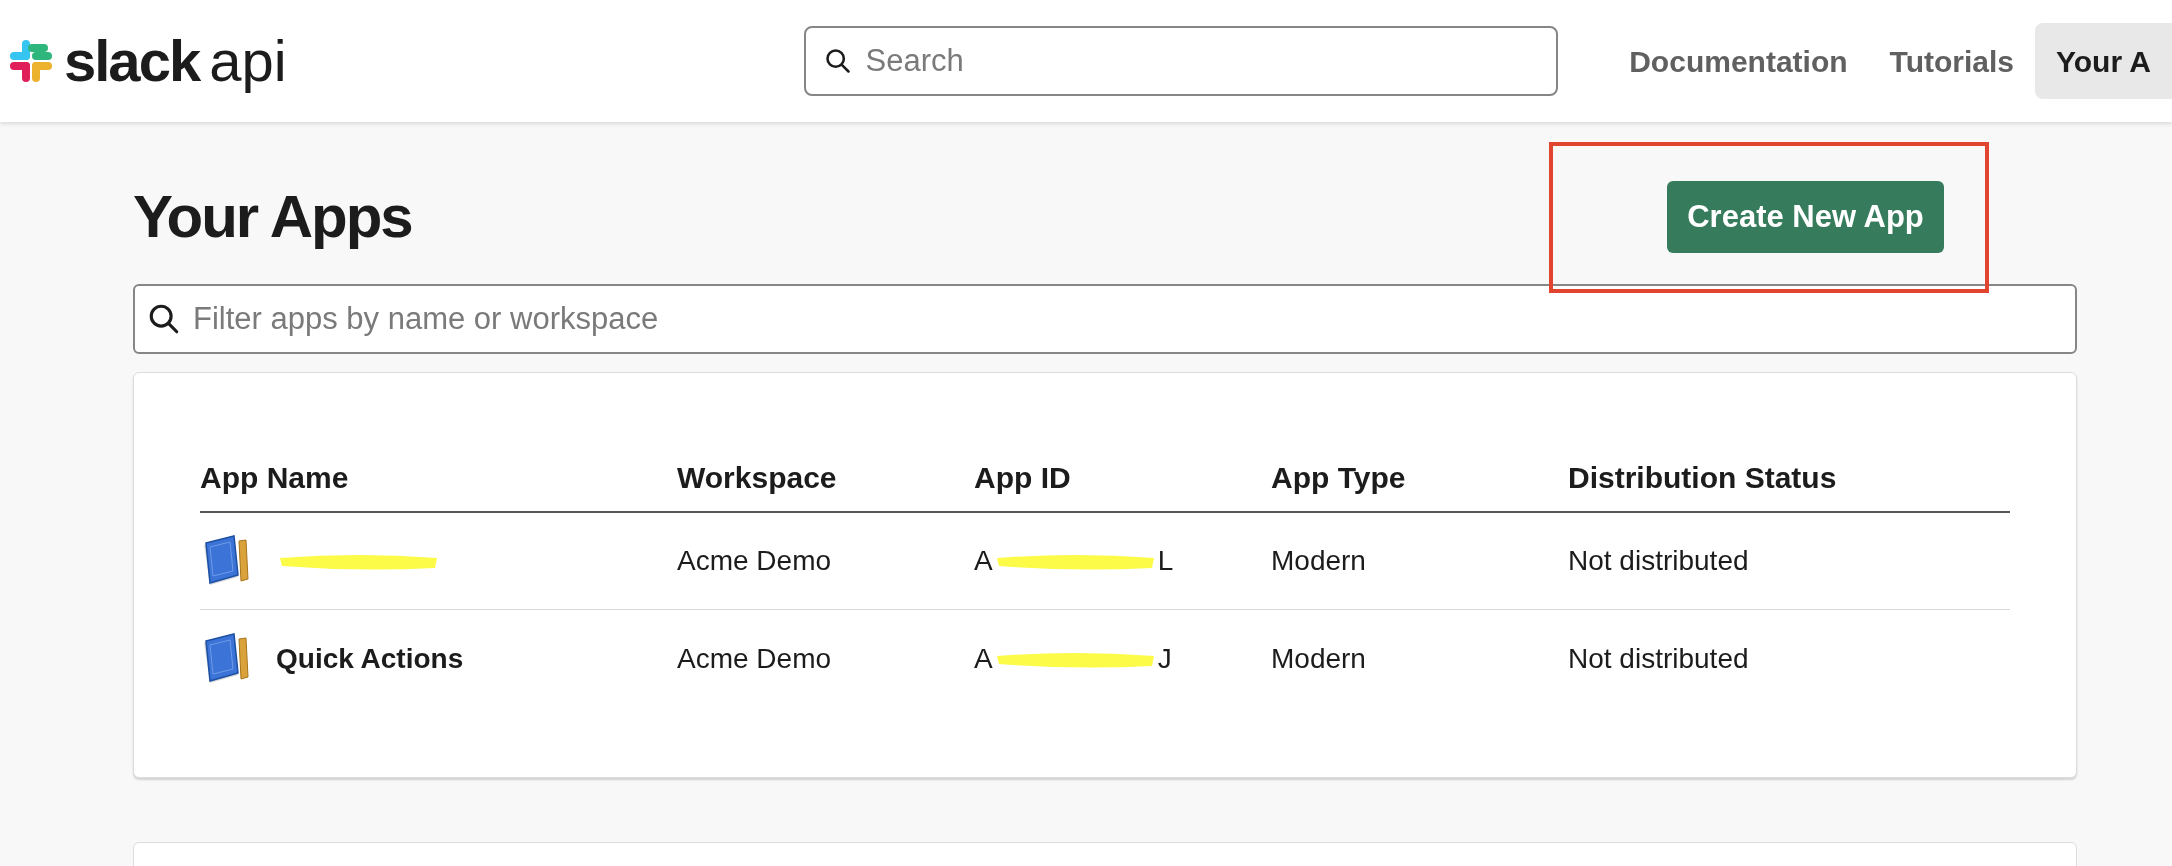 This screenshot has height=866, width=2172. What do you see at coordinates (1181, 61) in the screenshot?
I see `search-field: Search` at bounding box center [1181, 61].